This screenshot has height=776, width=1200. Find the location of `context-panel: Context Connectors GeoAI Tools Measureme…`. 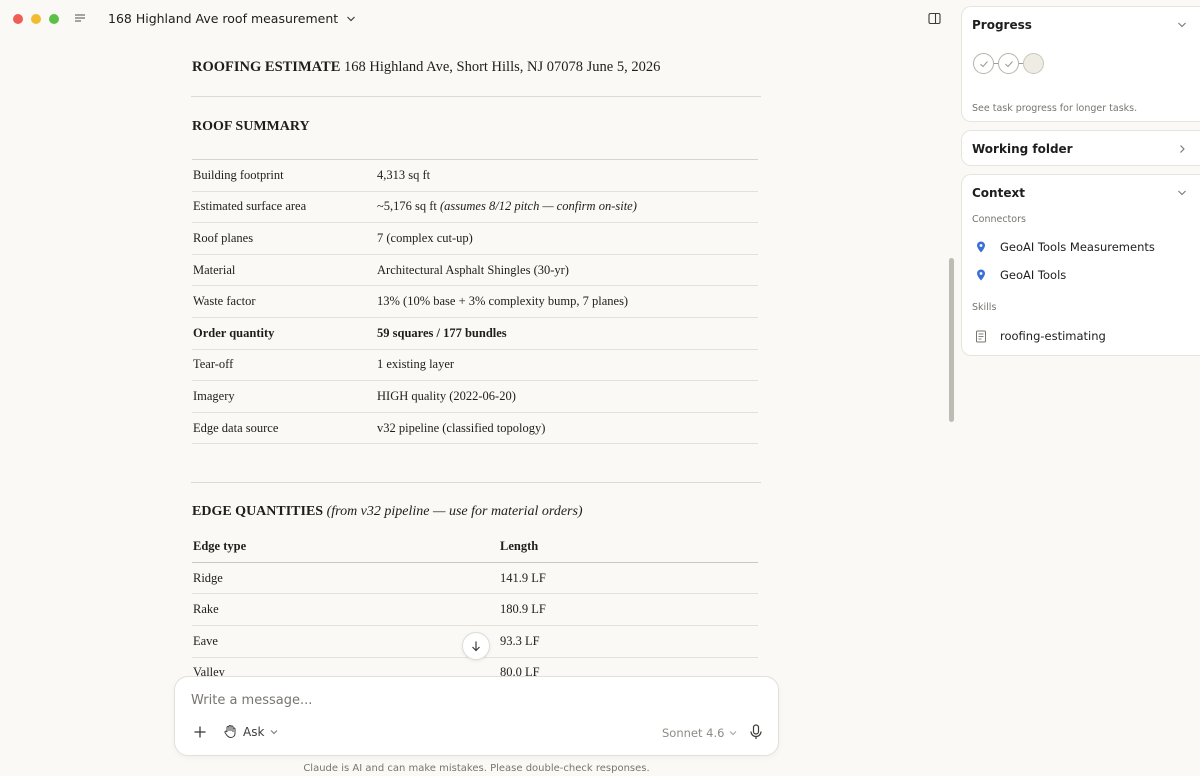

context-panel: Context Connectors GeoAI Tools Measureme… is located at coordinates (1080, 265).